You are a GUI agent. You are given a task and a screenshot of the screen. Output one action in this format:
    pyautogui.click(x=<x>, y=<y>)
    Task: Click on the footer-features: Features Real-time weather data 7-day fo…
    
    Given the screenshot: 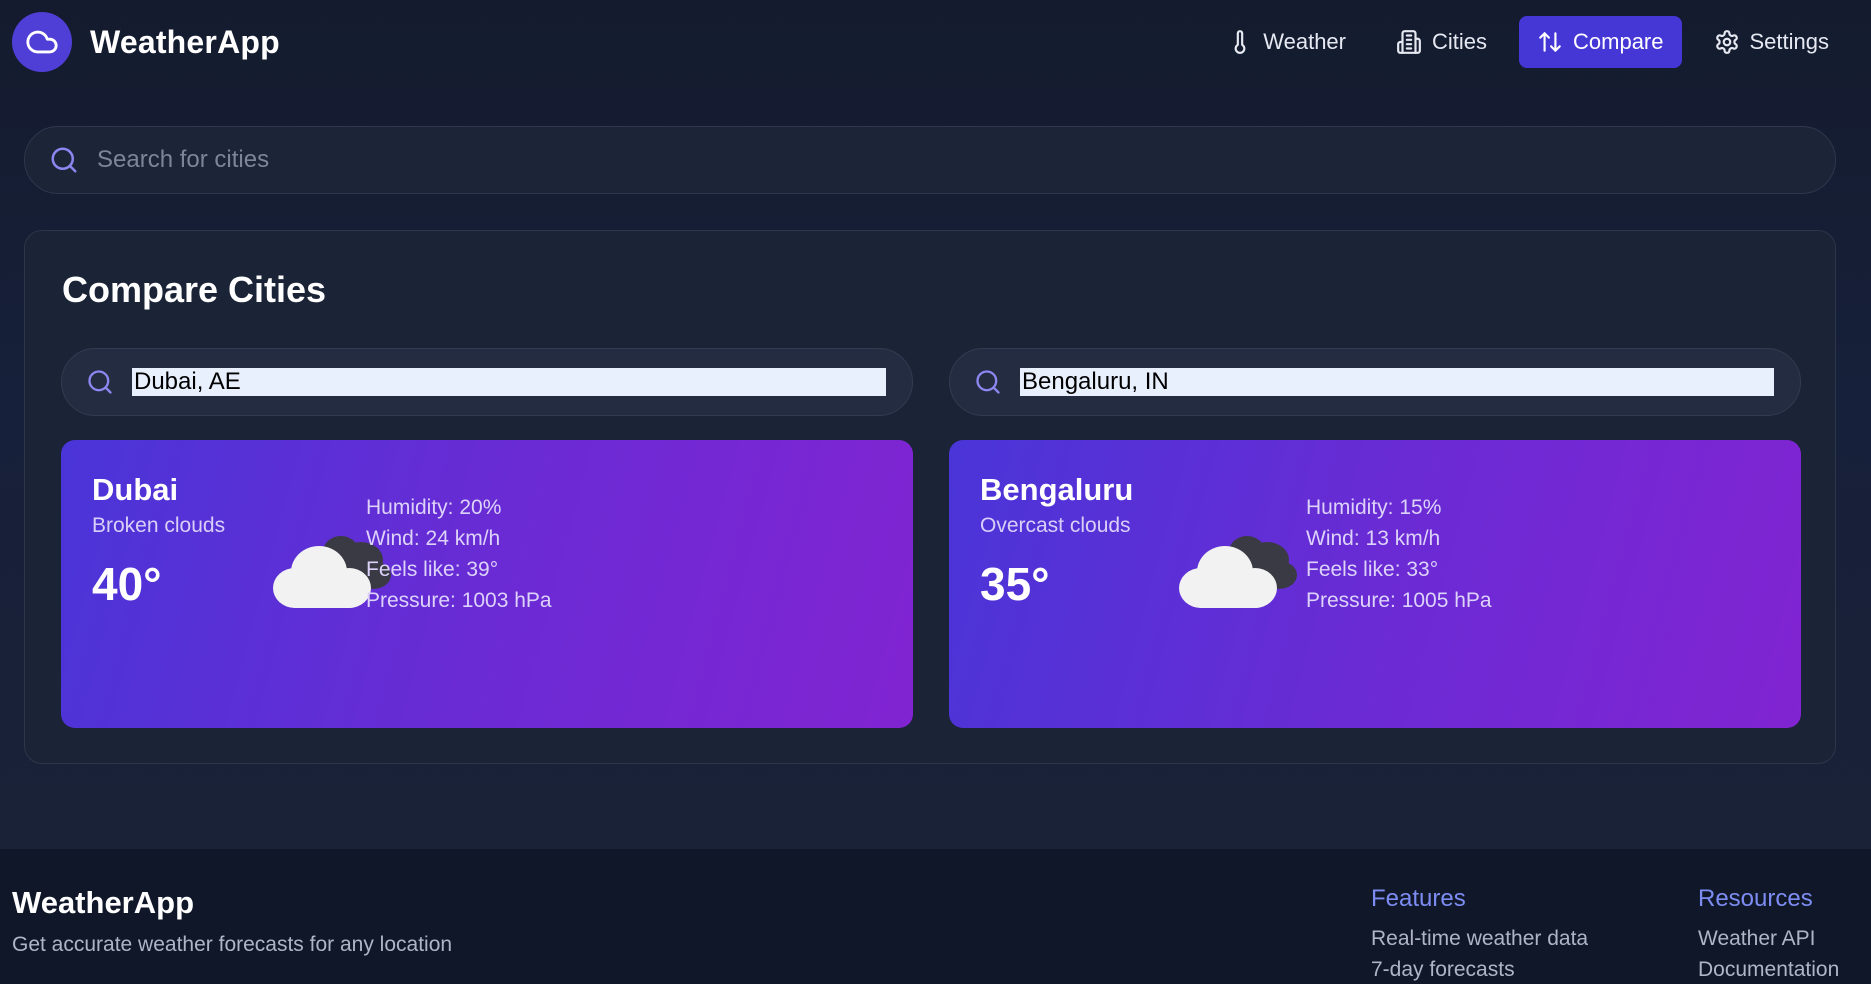 What is the action you would take?
    pyautogui.click(x=1479, y=934)
    